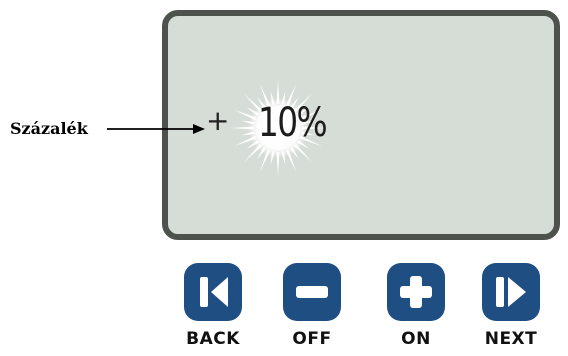  I want to click on off-button-label: OFF, so click(312, 339).